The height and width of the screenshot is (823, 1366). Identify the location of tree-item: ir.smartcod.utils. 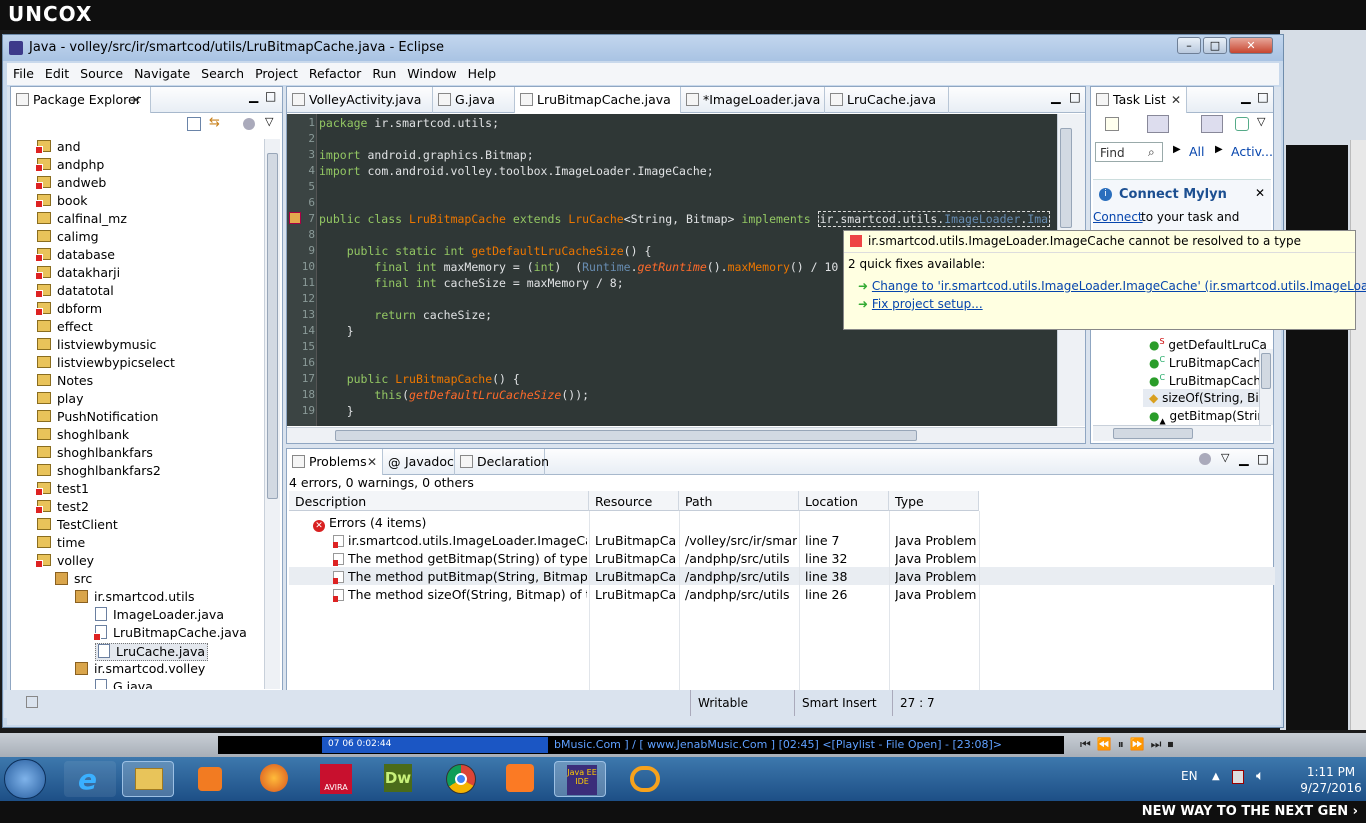
(135, 598).